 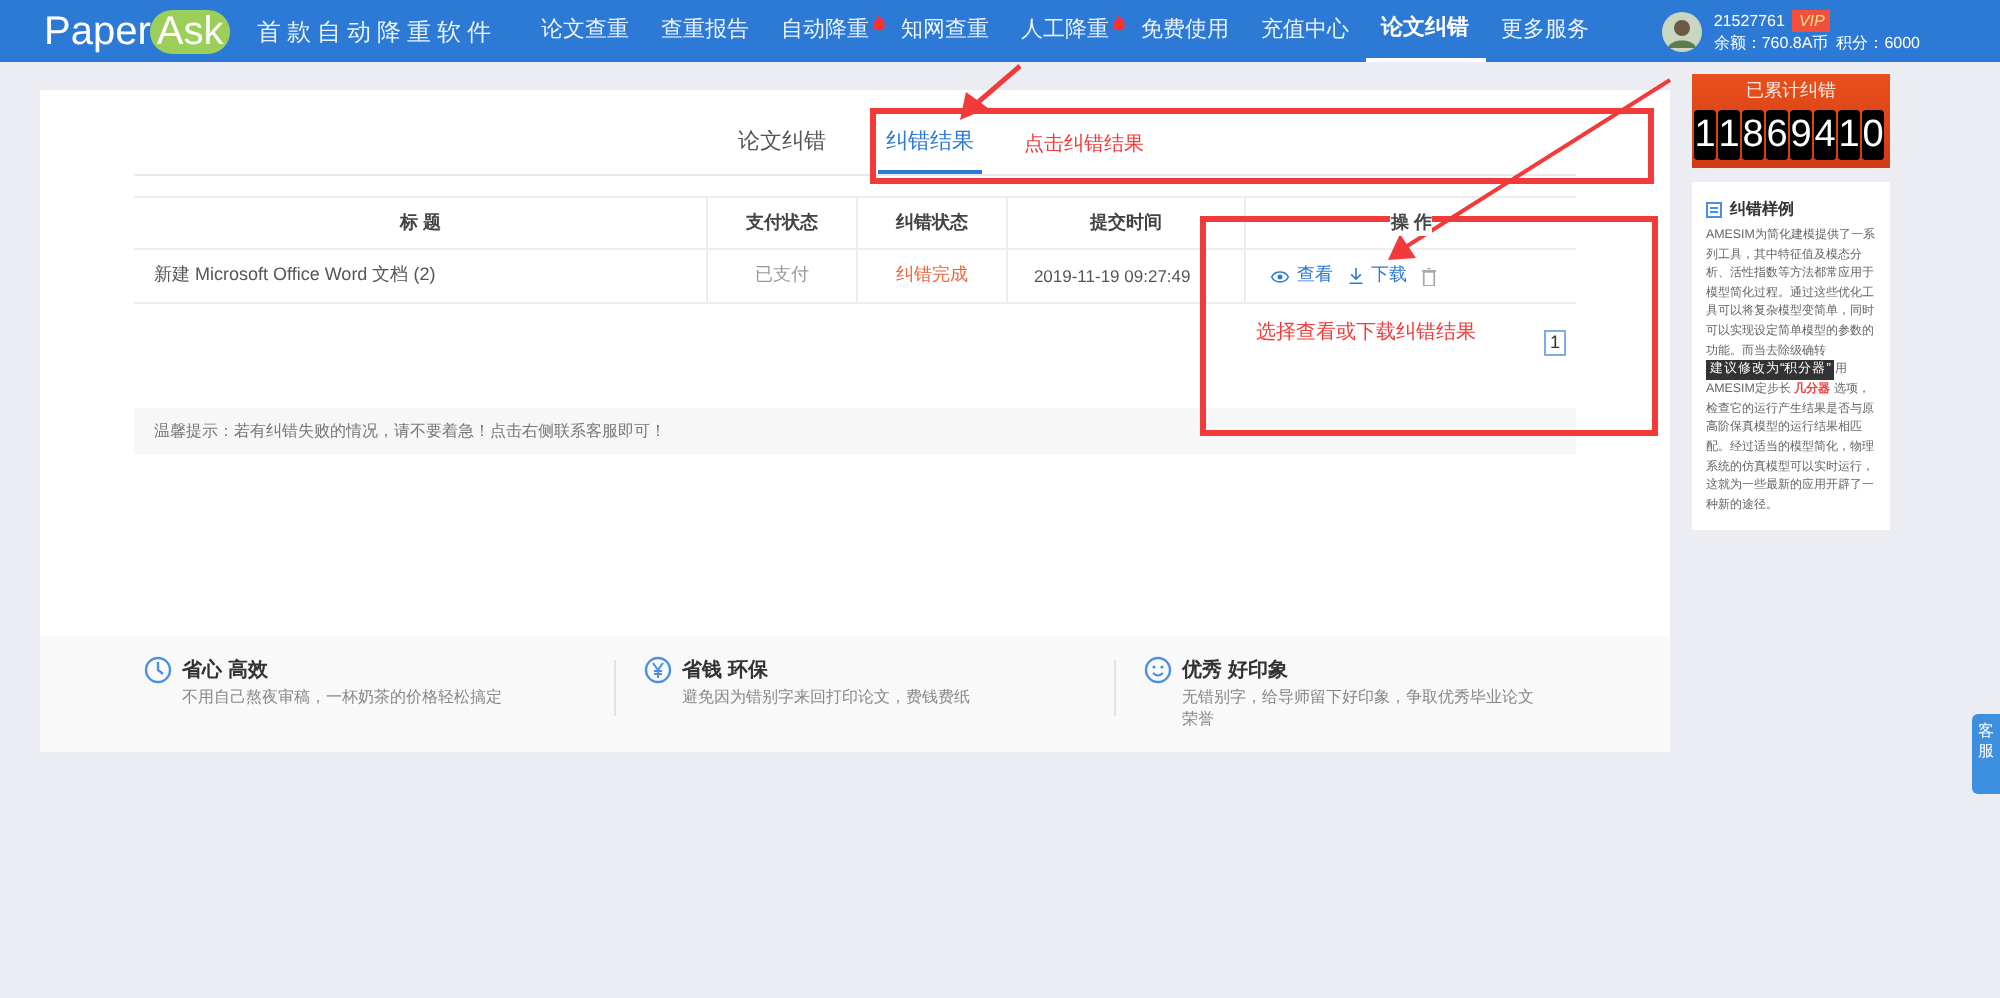 I want to click on table-cell: 2019-11-19 09:27:49, so click(x=1112, y=276).